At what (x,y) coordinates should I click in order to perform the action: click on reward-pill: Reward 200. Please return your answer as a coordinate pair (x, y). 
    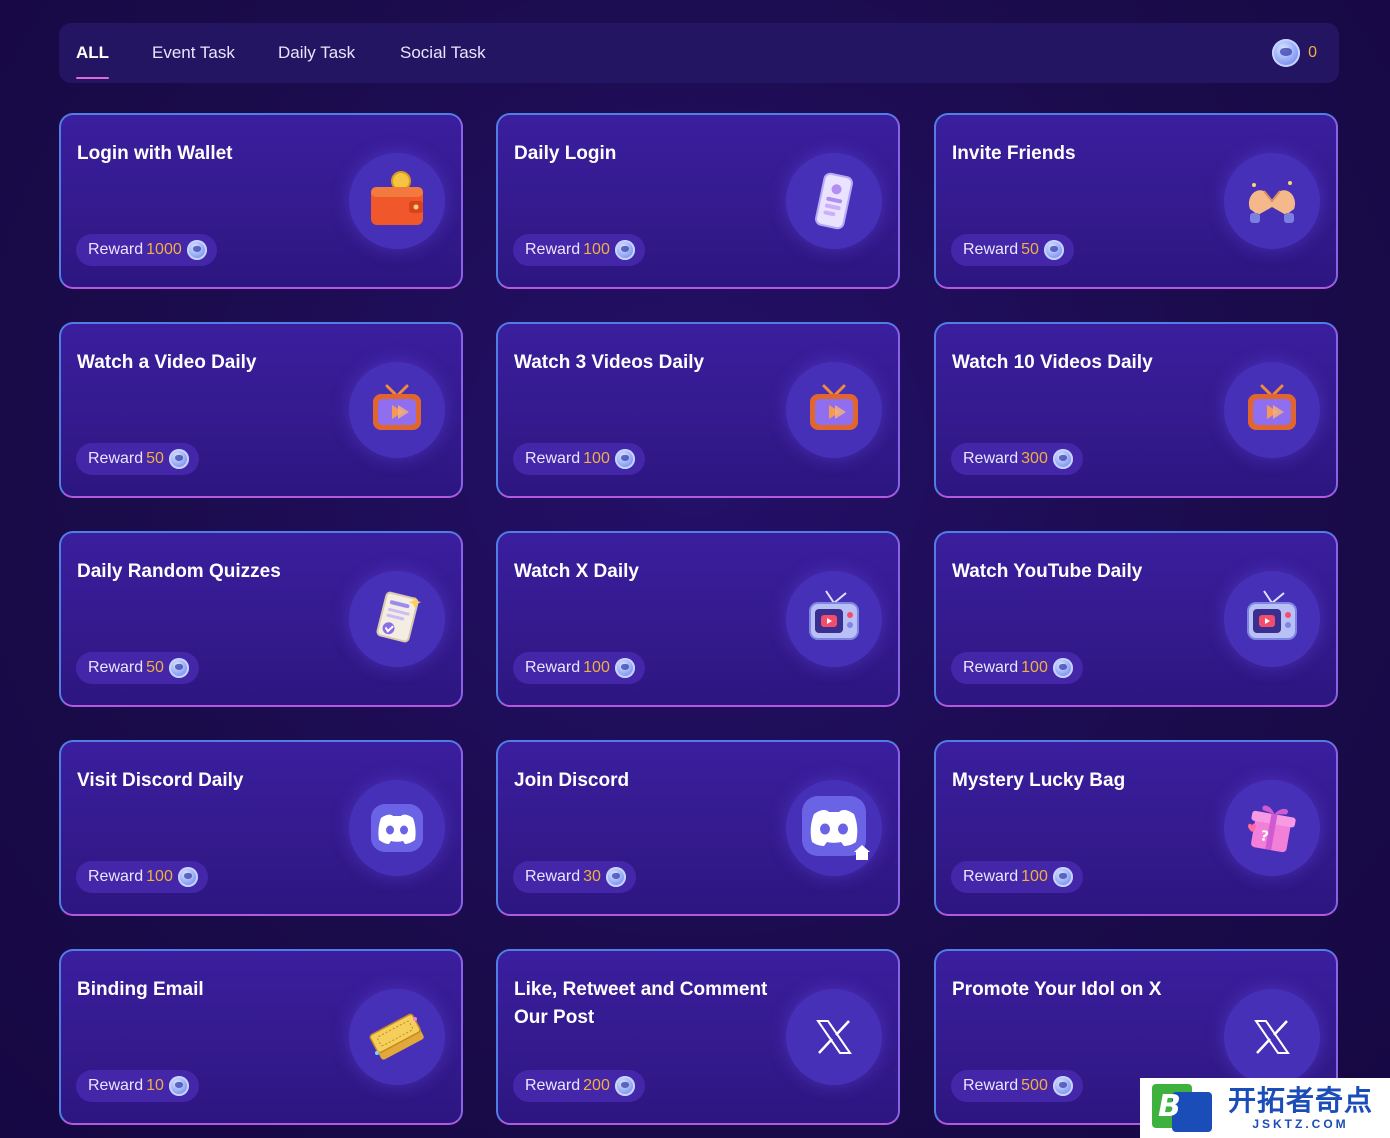
    Looking at the image, I should click on (579, 1086).